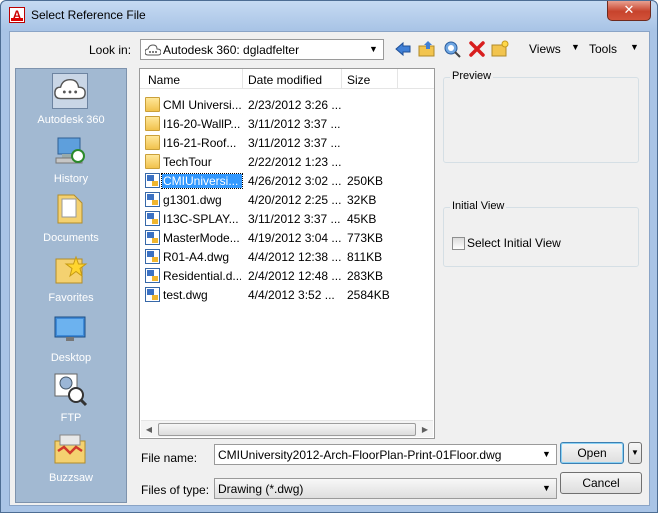 This screenshot has width=658, height=513. Describe the element at coordinates (262, 49) in the screenshot. I see `look-in-dropdown: Autodesk 360: dgladfelter ▼` at that location.